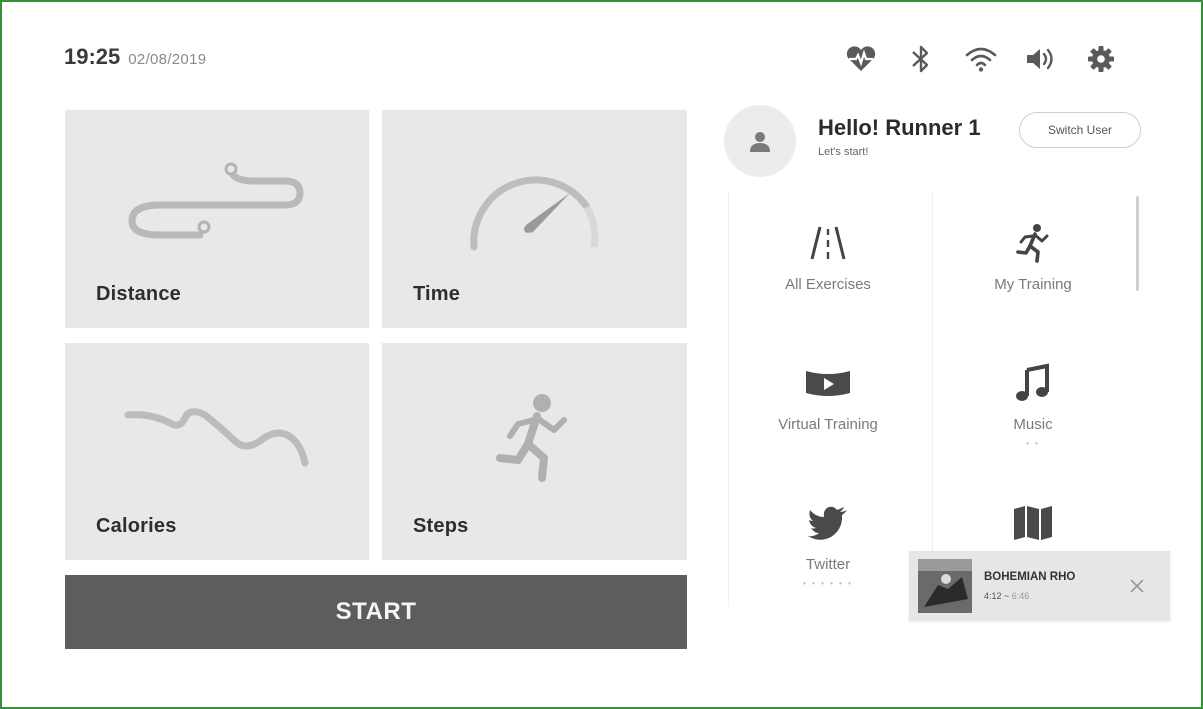 This screenshot has height=709, width=1203. Describe the element at coordinates (441, 526) in the screenshot. I see `steps-label: Steps` at that location.